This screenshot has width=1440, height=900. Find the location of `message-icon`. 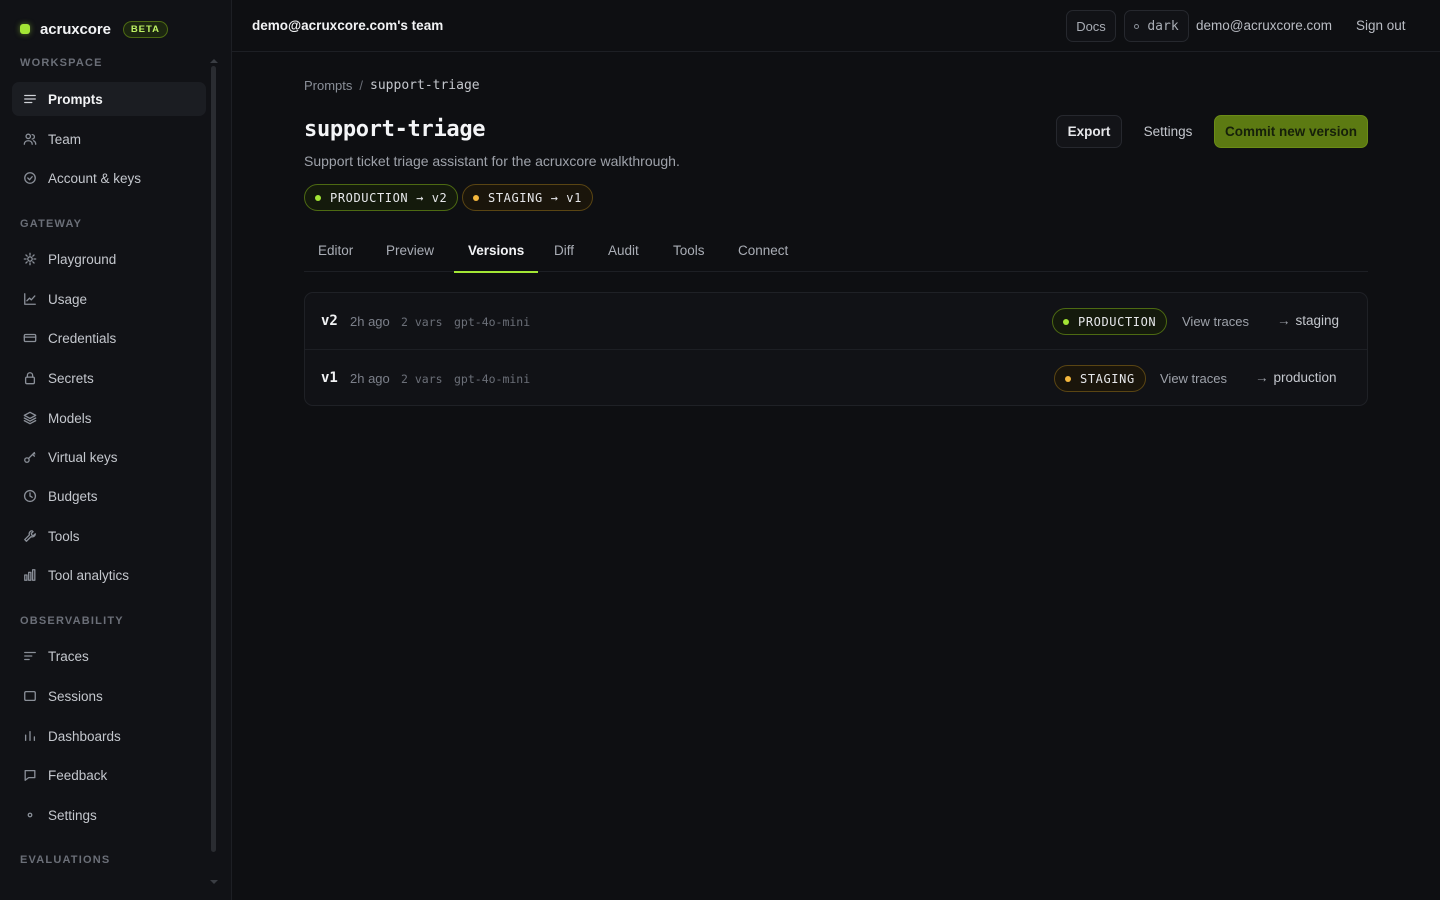

message-icon is located at coordinates (30, 775).